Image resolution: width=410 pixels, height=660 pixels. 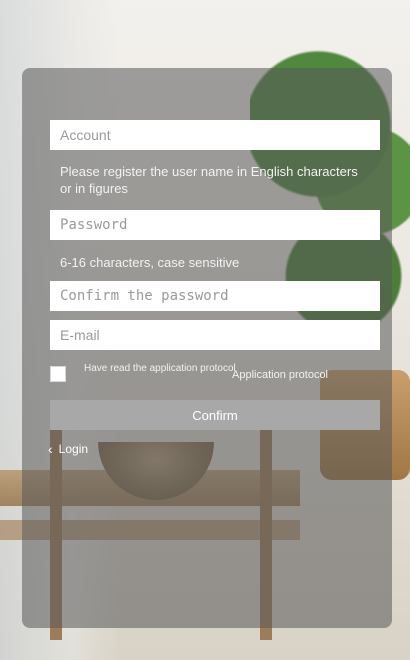 What do you see at coordinates (215, 296) in the screenshot?
I see `confirm-password-input` at bounding box center [215, 296].